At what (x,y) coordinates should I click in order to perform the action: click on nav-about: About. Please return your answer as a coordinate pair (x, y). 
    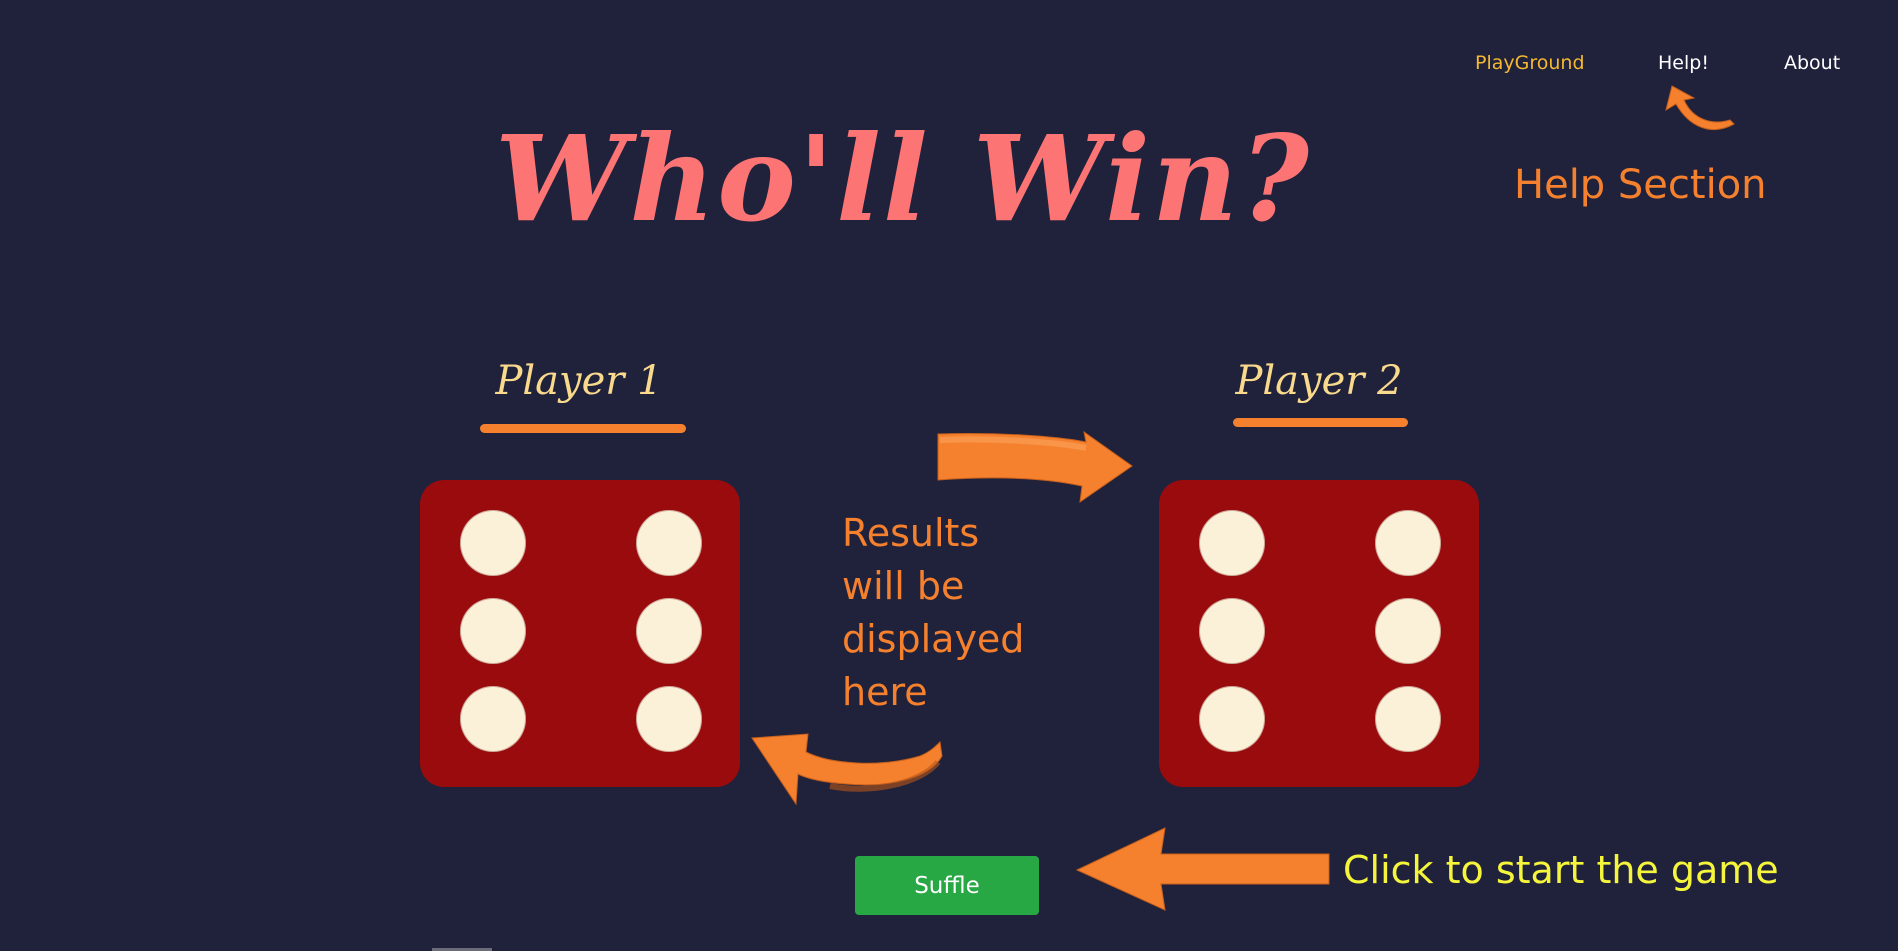
    Looking at the image, I should click on (1812, 63).